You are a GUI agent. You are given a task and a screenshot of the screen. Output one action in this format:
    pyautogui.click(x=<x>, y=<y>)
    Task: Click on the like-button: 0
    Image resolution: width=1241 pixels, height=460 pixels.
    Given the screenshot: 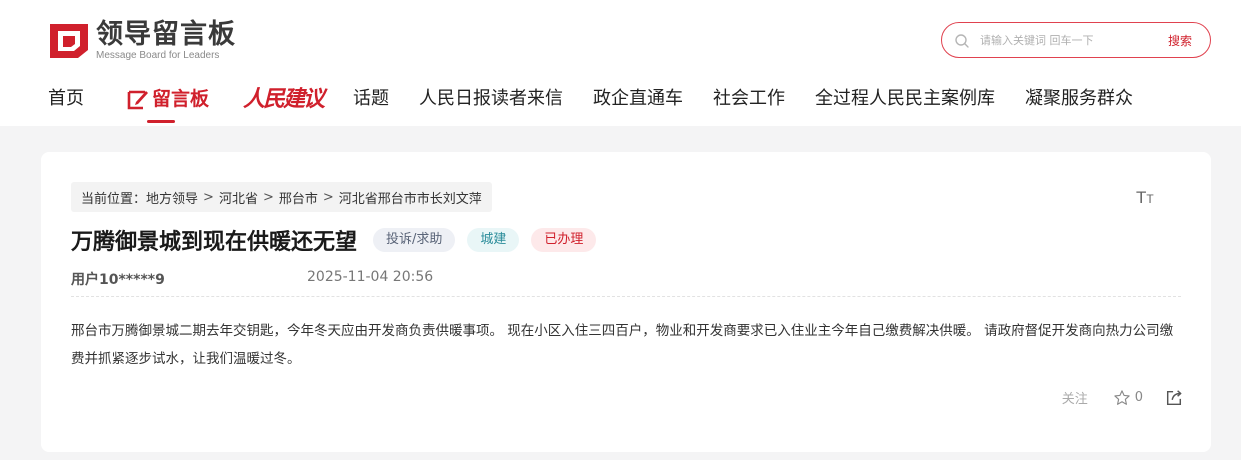 What is the action you would take?
    pyautogui.click(x=1128, y=398)
    